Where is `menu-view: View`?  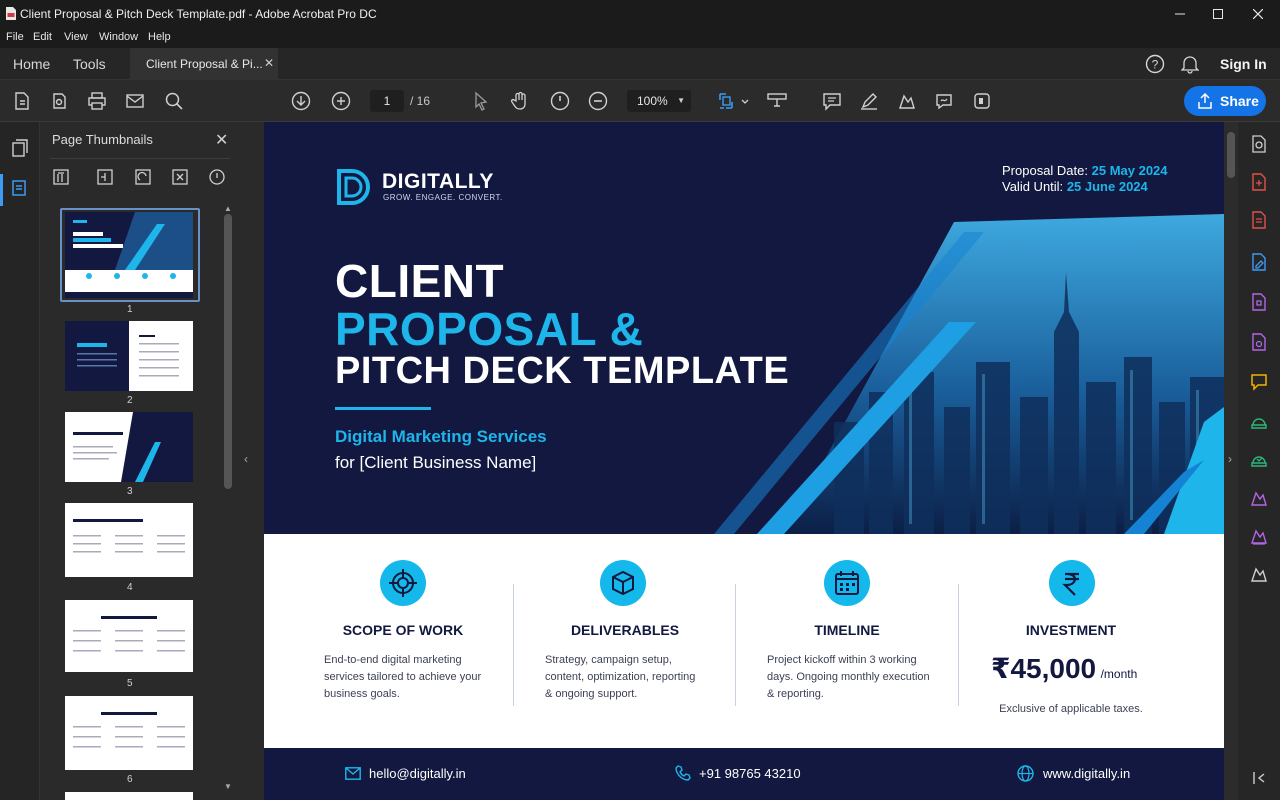 menu-view: View is located at coordinates (76, 37).